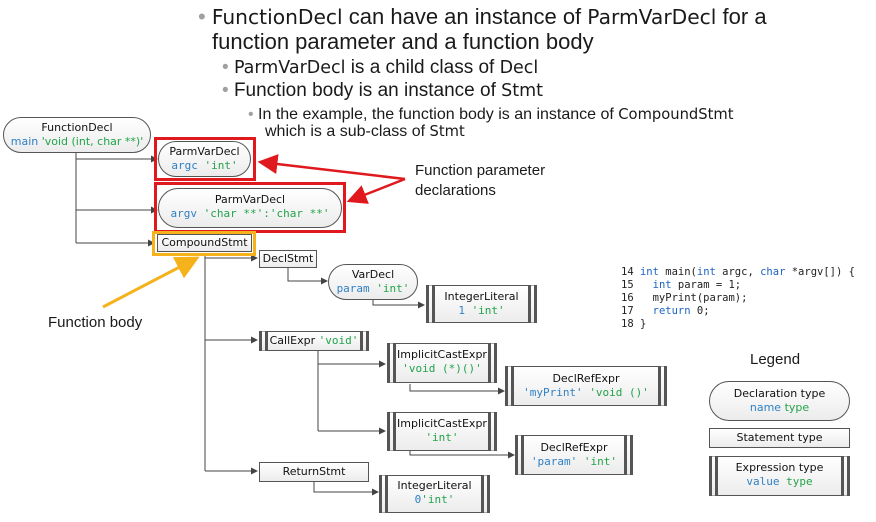  I want to click on function-decl-node: FunctionDecl main 'void (int, char **)', so click(77, 135).